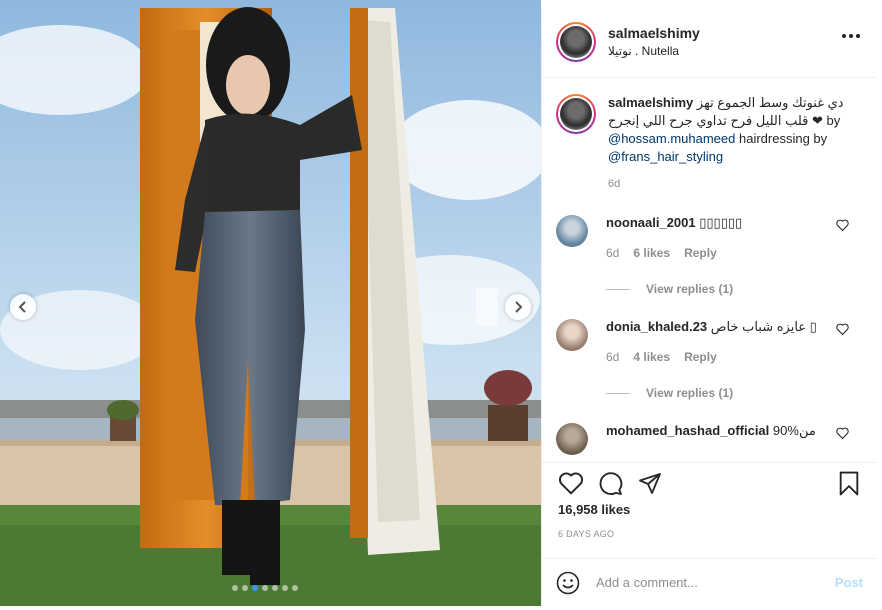  What do you see at coordinates (651, 222) in the screenshot?
I see `commenter-username: noonaali_2001` at bounding box center [651, 222].